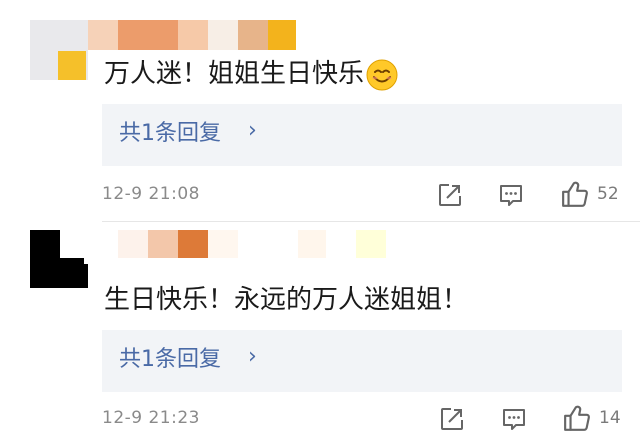 This screenshot has height=436, width=640. Describe the element at coordinates (61, 259) in the screenshot. I see `avatar` at that location.